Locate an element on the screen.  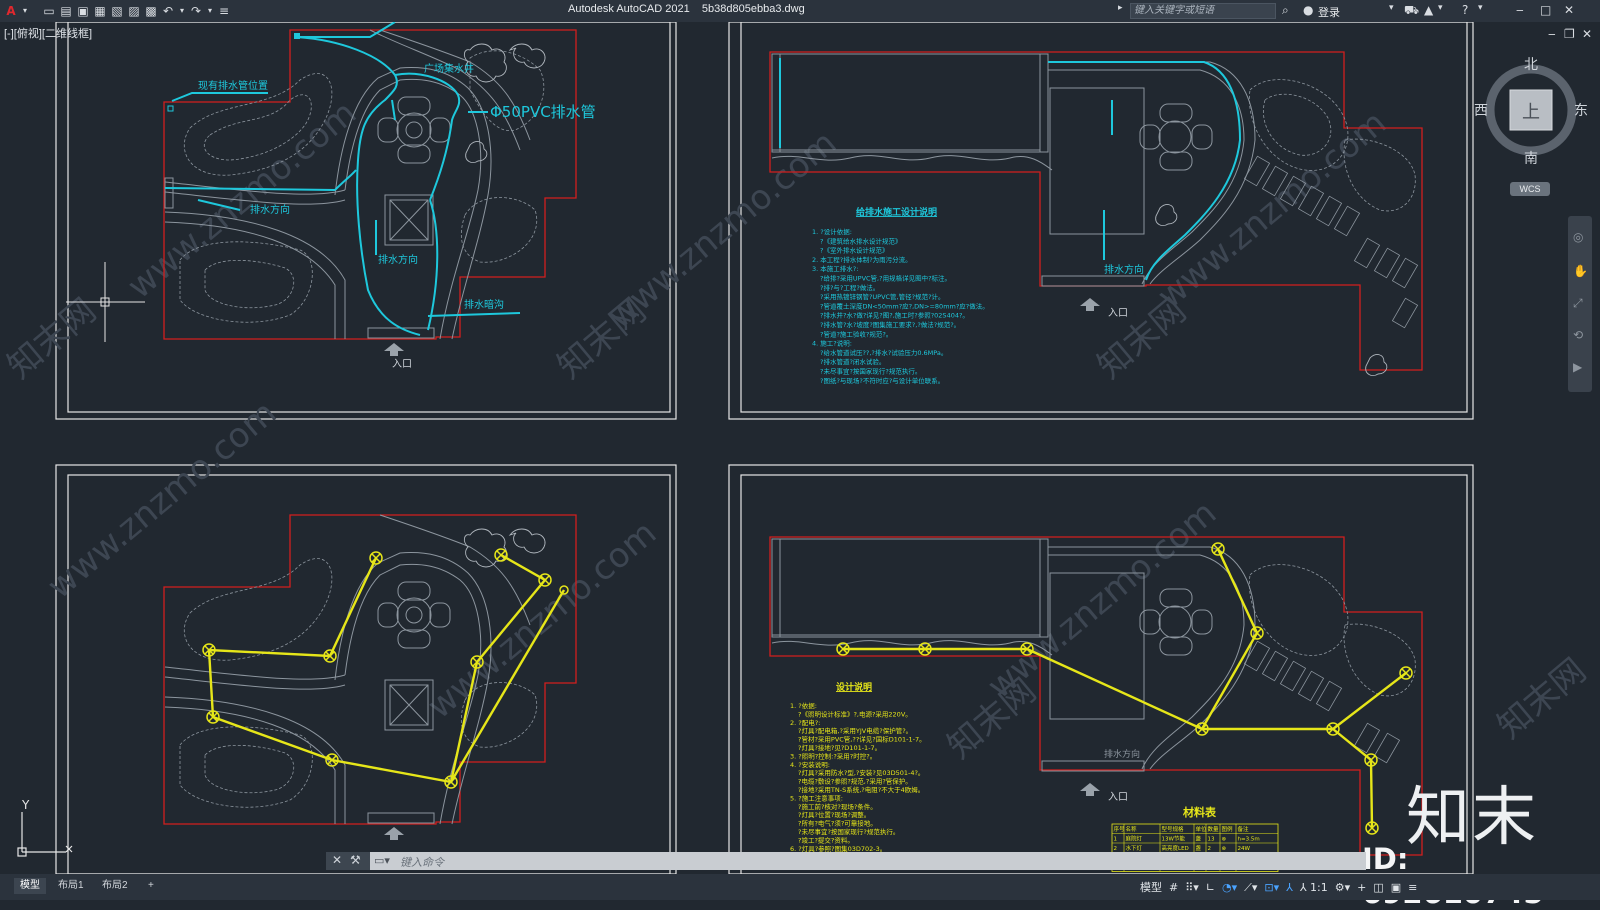
open-icon: ▤ is located at coordinates (66, 11).